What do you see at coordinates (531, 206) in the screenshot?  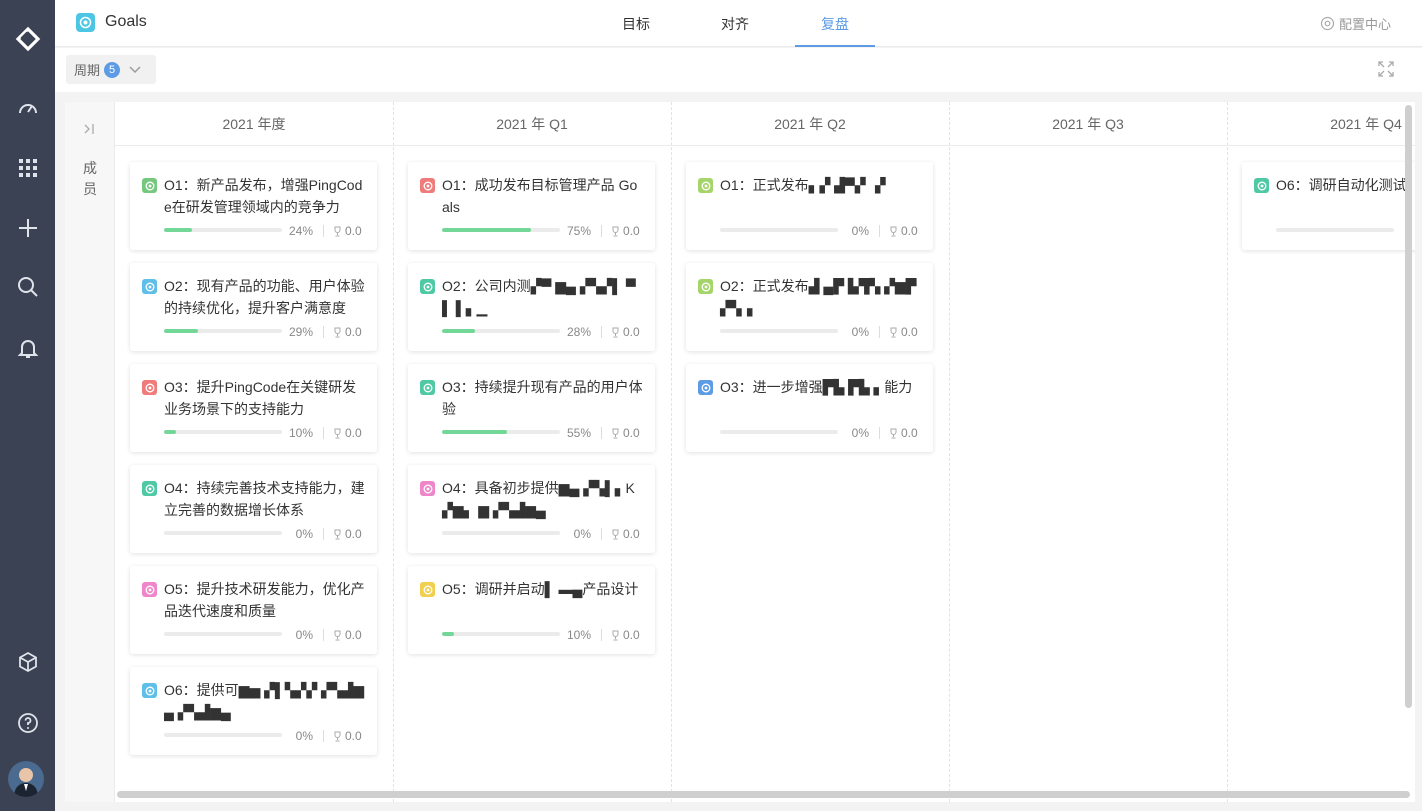 I see `objective-card: O1：成功发布目标管理产品 Goals 75% 0.0` at bounding box center [531, 206].